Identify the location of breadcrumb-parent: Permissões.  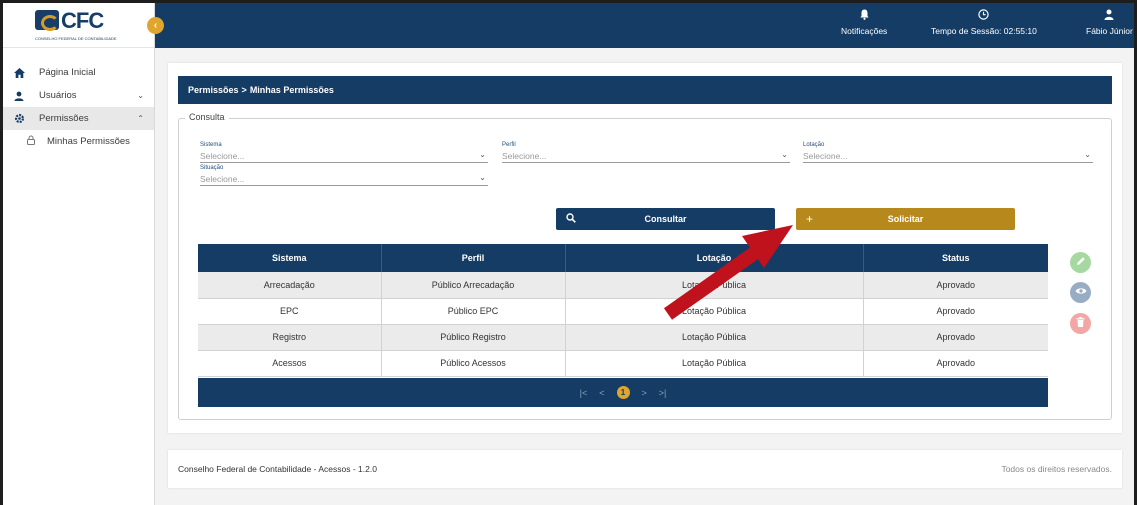
(213, 90).